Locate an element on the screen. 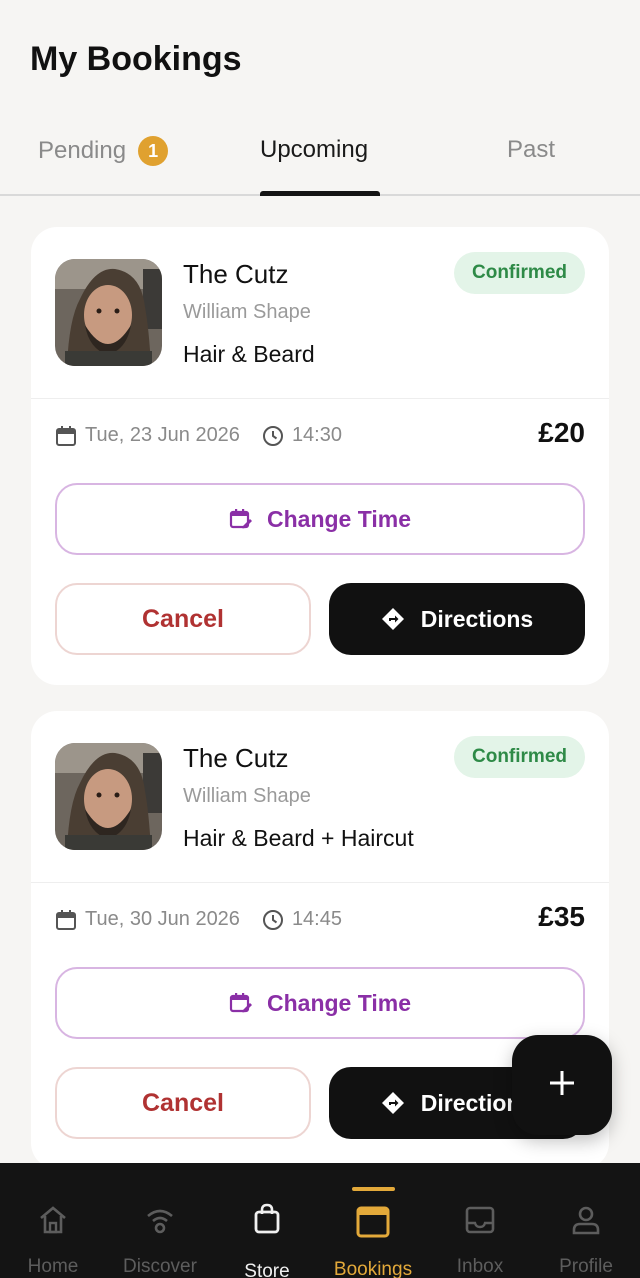  tab-pending: Pending 1 is located at coordinates (103, 151).